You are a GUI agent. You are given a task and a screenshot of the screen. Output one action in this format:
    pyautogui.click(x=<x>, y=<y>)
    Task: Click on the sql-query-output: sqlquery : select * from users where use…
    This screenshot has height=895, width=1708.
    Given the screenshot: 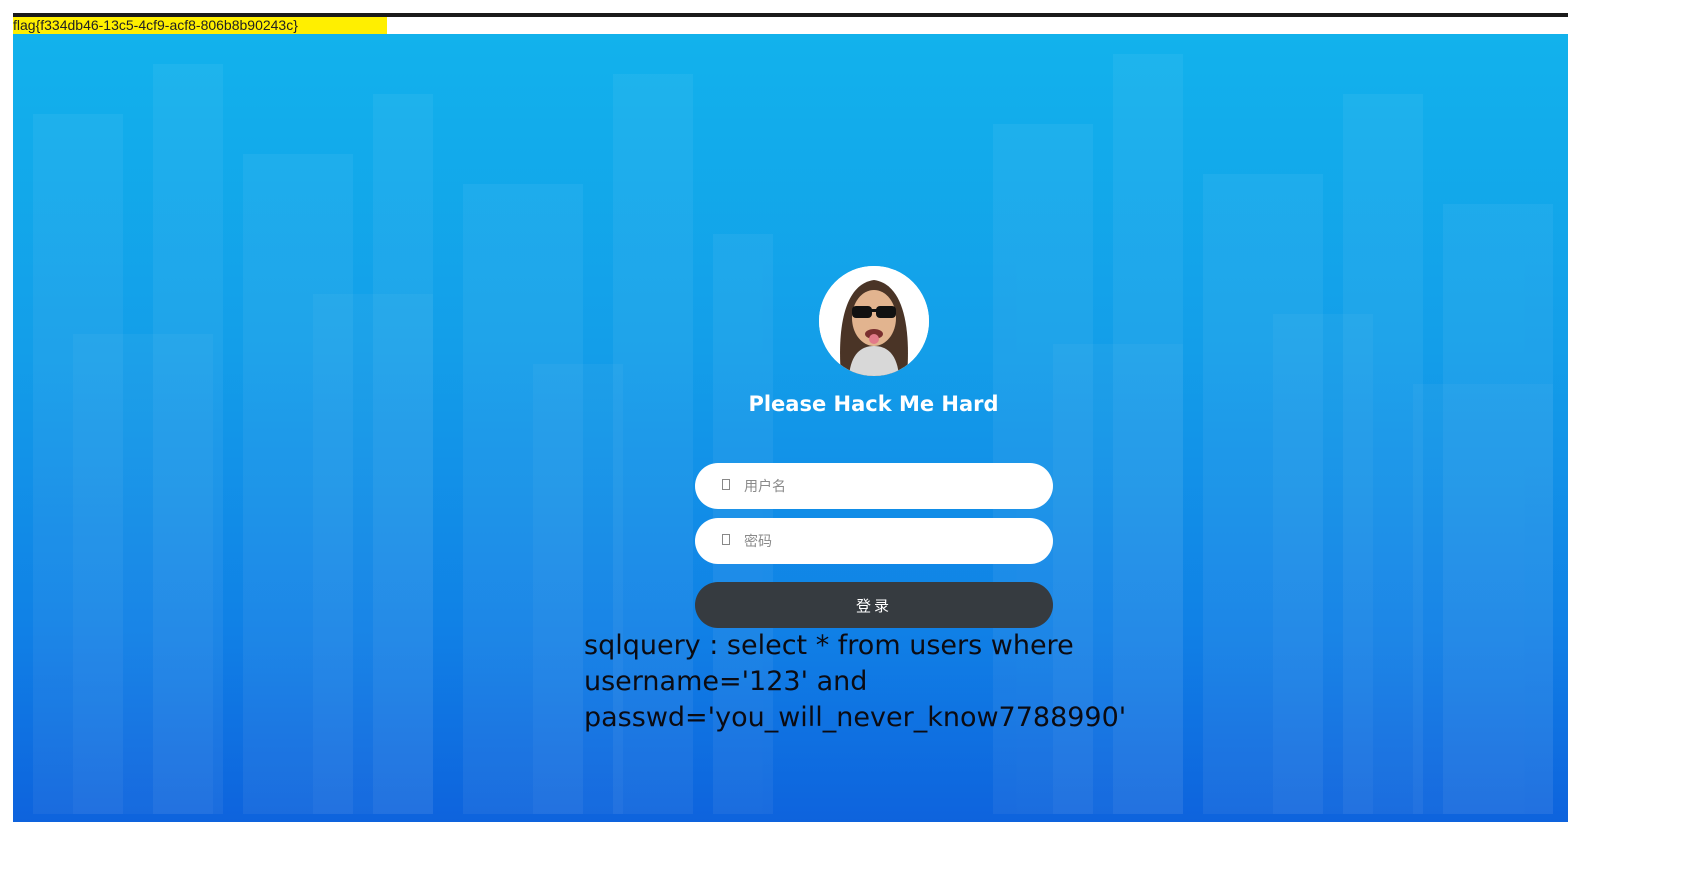 What is the action you would take?
    pyautogui.click(x=904, y=682)
    